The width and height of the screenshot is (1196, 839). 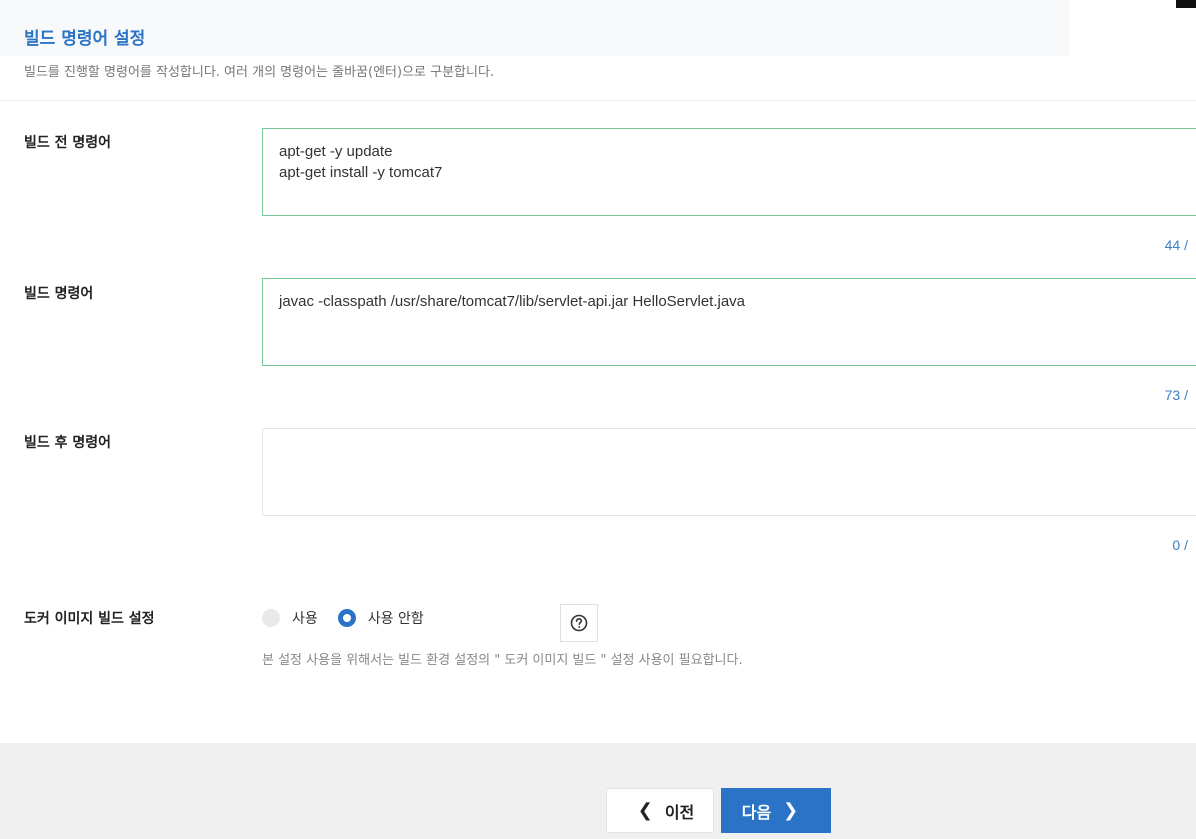 I want to click on docker-build-radio-group: 사용 사용 안함, so click(x=353, y=618).